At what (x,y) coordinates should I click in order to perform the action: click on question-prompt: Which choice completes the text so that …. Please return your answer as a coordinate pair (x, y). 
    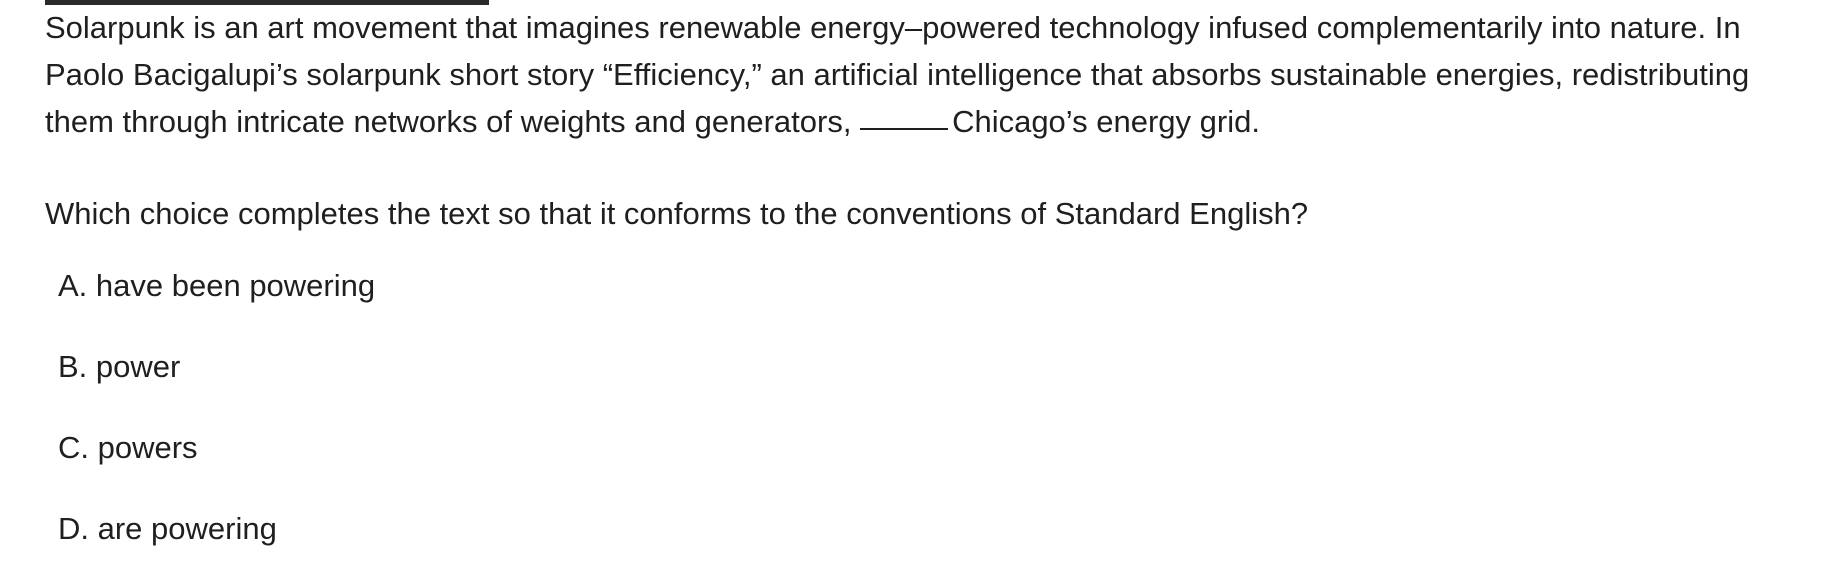
    Looking at the image, I should click on (677, 213).